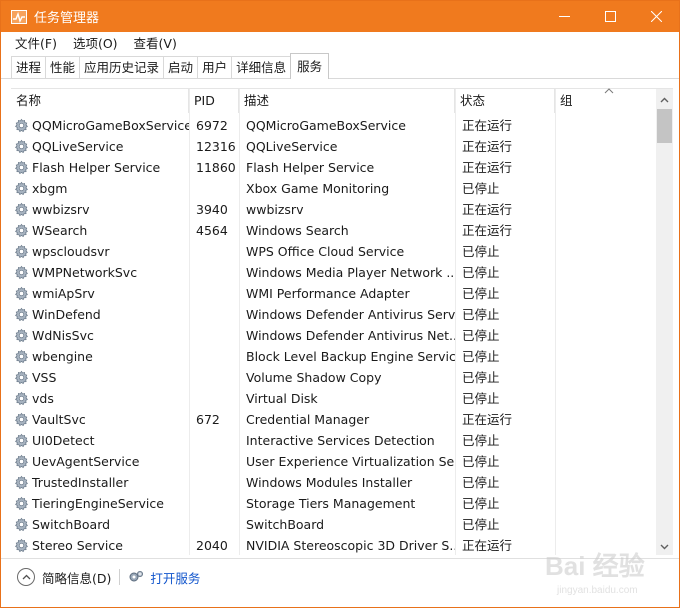  I want to click on table-row: xbgm Xbox Game Monitoring 已停止, so click(332, 188).